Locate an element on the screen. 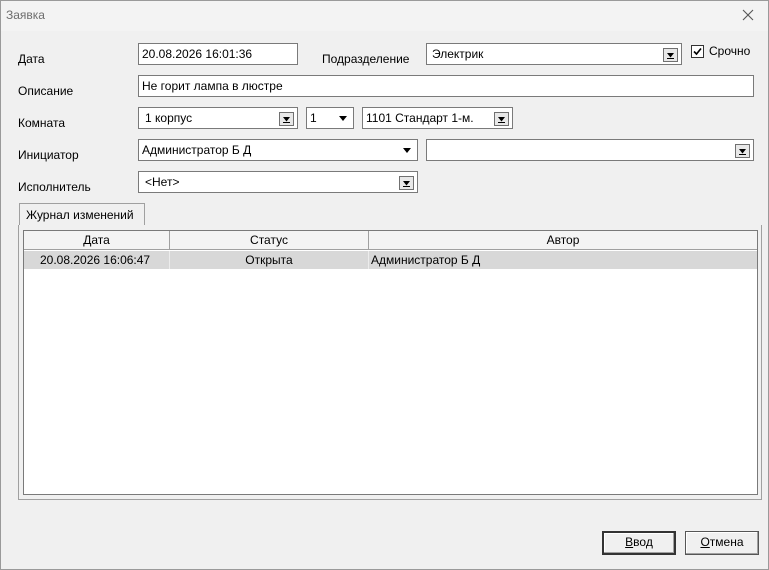 This screenshot has height=570, width=769. column-header-date: Дата is located at coordinates (97, 240).